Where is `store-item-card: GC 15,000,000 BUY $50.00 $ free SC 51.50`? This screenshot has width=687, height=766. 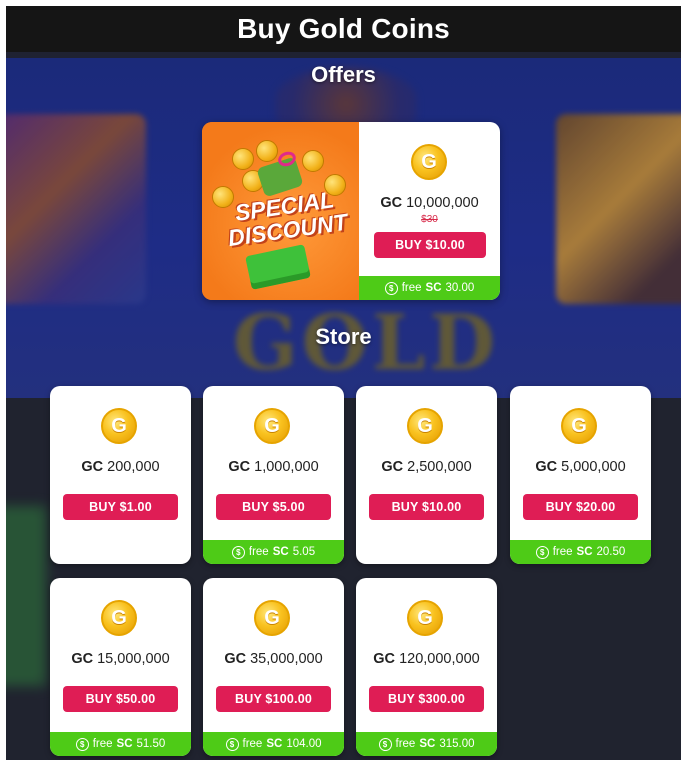
store-item-card: GC 15,000,000 BUY $50.00 $ free SC 51.50 is located at coordinates (120, 667).